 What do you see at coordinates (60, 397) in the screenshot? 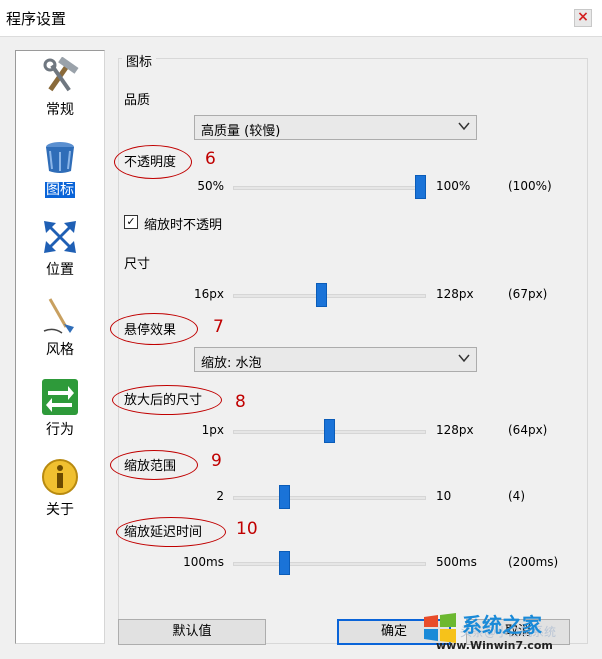
I see `exchange-arrows-icon` at bounding box center [60, 397].